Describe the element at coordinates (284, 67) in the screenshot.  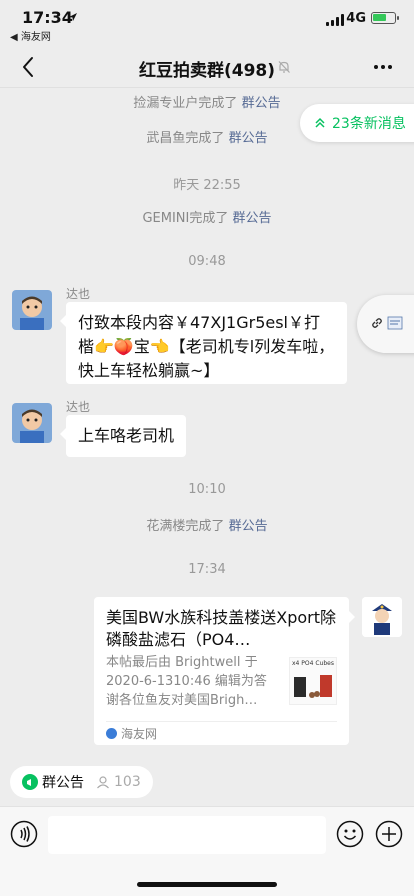
I see `mute-bell-icon` at that location.